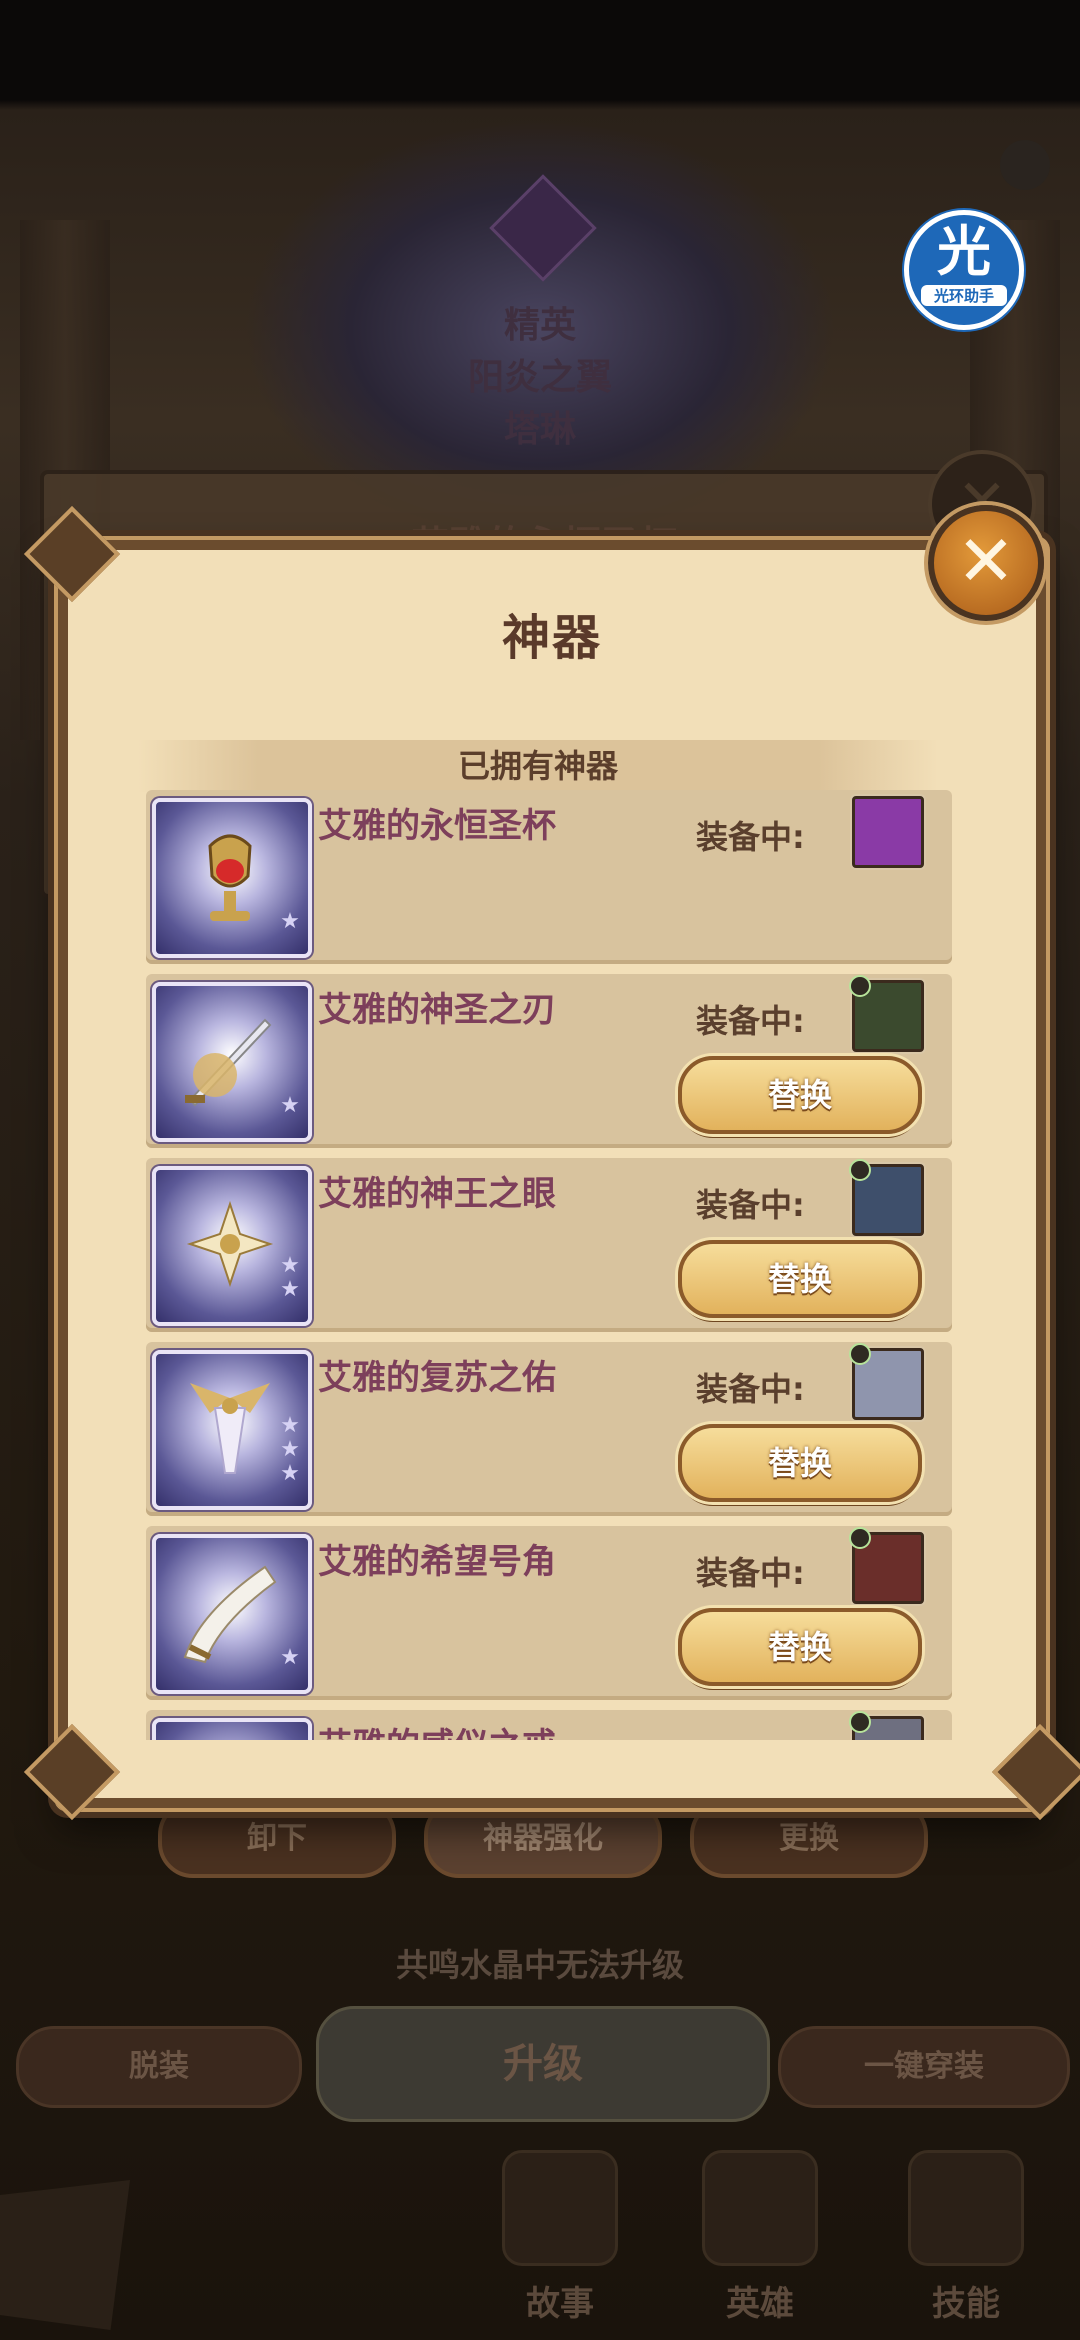 The height and width of the screenshot is (2340, 1080). I want to click on artifact-name: 艾雅的永恒圣杯, so click(437, 826).